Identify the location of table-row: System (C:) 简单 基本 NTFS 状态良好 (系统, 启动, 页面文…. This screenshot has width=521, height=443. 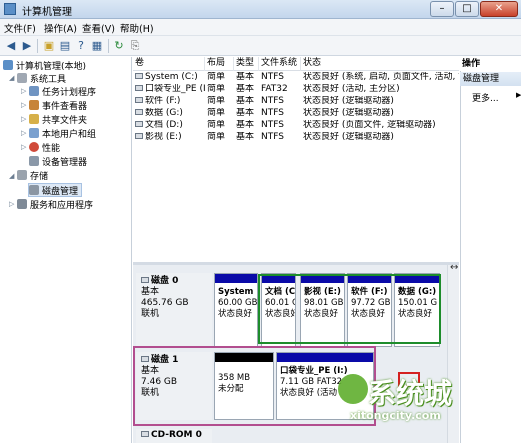
(296, 77).